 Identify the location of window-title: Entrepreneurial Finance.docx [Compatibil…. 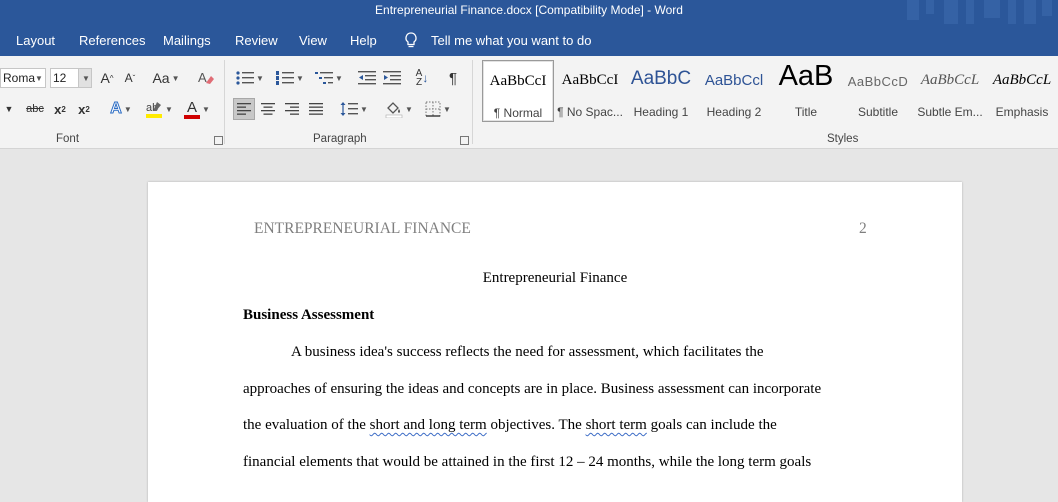
(529, 10).